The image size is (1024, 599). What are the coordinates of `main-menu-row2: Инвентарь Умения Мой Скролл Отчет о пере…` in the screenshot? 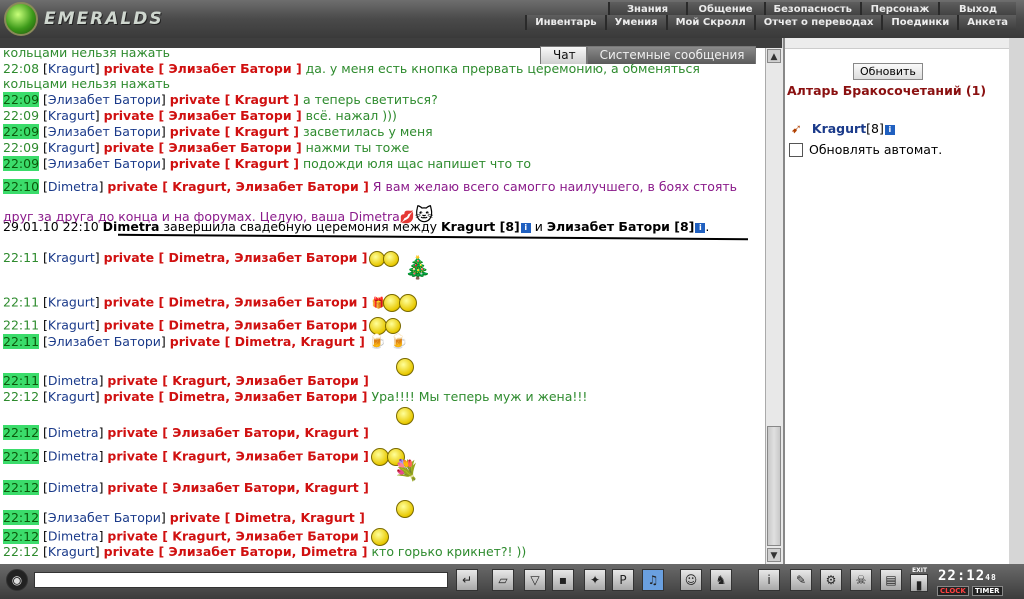 It's located at (770, 22).